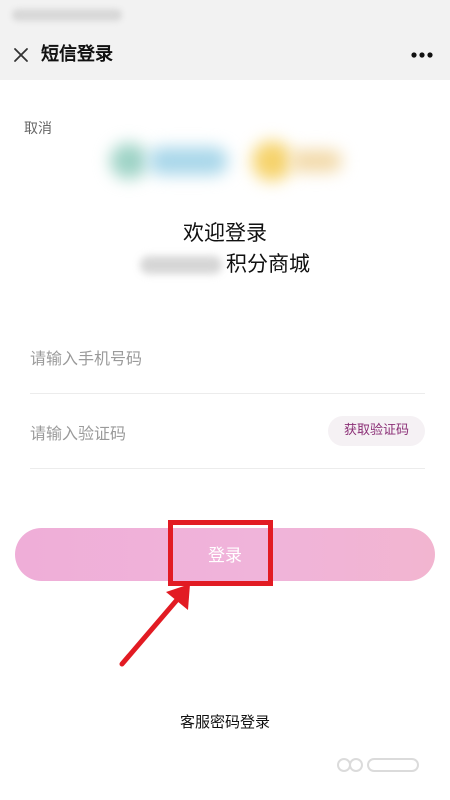  What do you see at coordinates (21, 55) in the screenshot?
I see `close-icon` at bounding box center [21, 55].